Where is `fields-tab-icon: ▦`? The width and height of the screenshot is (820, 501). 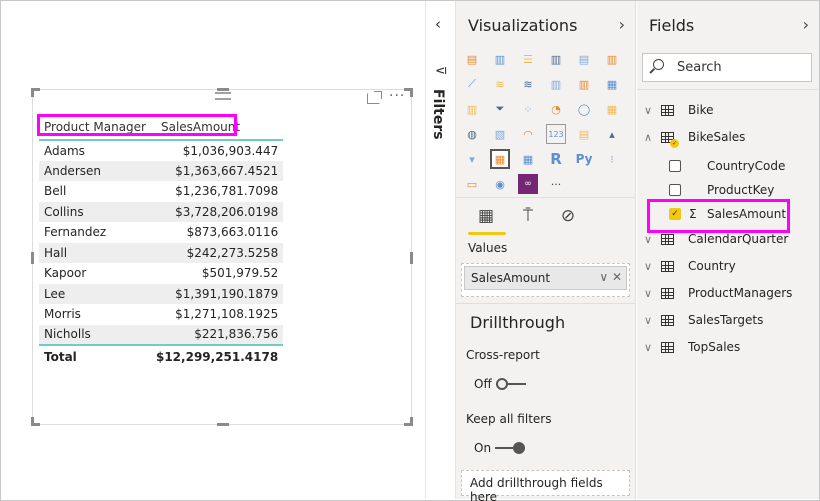
fields-tab-icon: ▦ is located at coordinates (486, 216).